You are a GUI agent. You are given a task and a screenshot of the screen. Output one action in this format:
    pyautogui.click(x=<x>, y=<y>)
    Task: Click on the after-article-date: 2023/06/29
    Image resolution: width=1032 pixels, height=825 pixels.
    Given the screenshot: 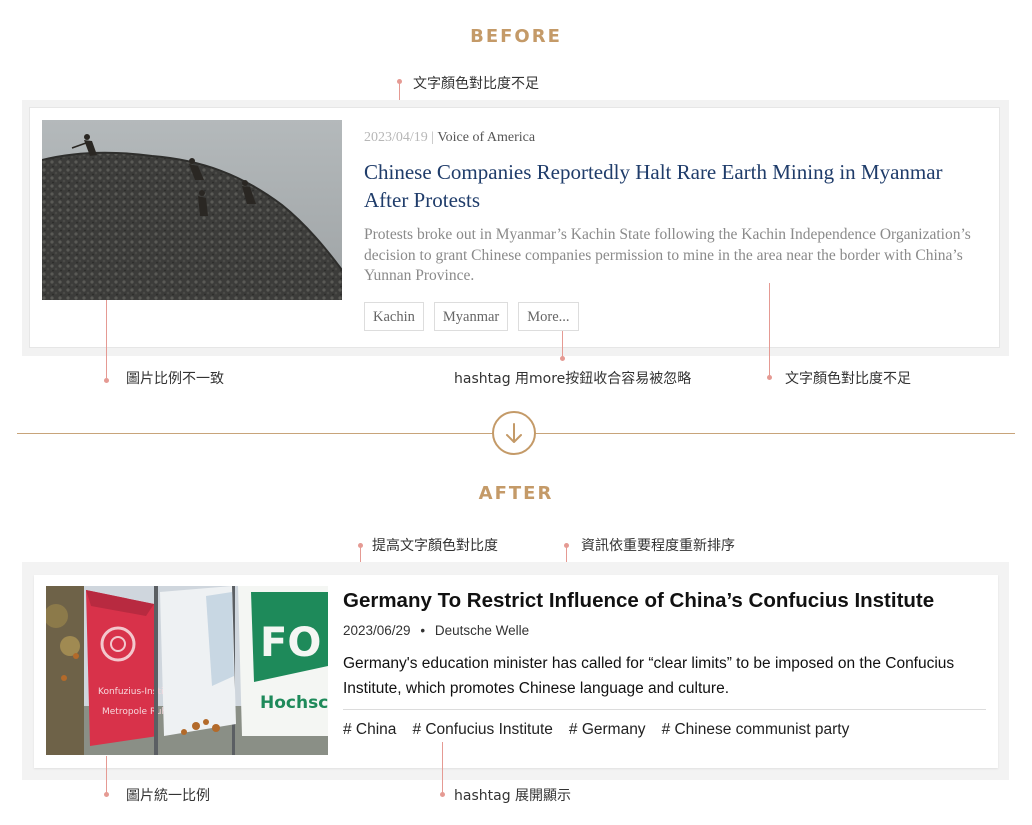 What is the action you would take?
    pyautogui.click(x=377, y=630)
    